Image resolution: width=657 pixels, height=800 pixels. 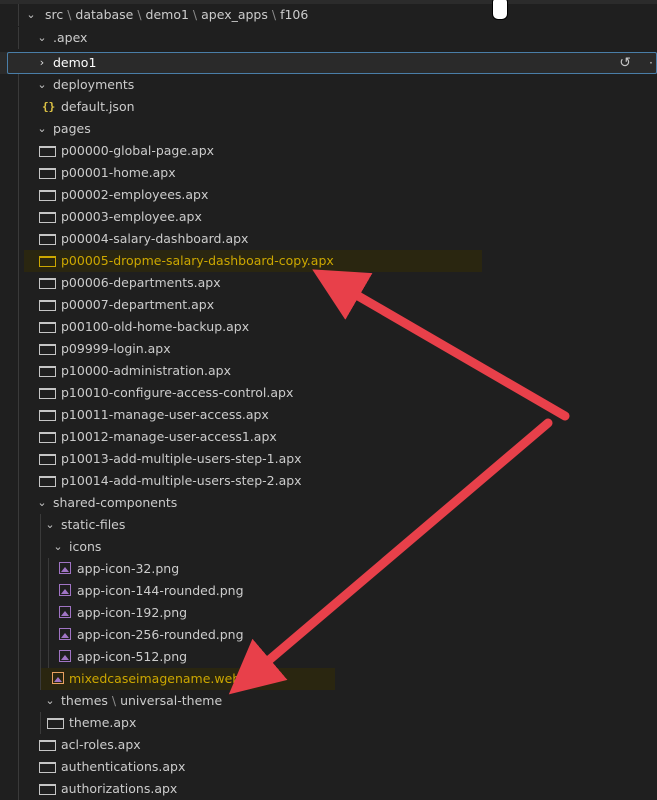 What do you see at coordinates (167, 14) in the screenshot?
I see `breadcrumb-demo1: demo1` at bounding box center [167, 14].